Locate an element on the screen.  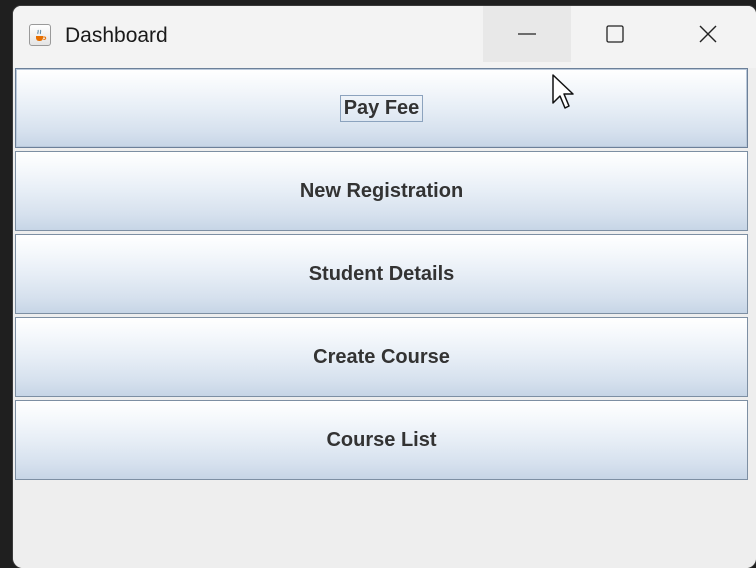
new-registration-label: New Registration is located at coordinates (381, 190).